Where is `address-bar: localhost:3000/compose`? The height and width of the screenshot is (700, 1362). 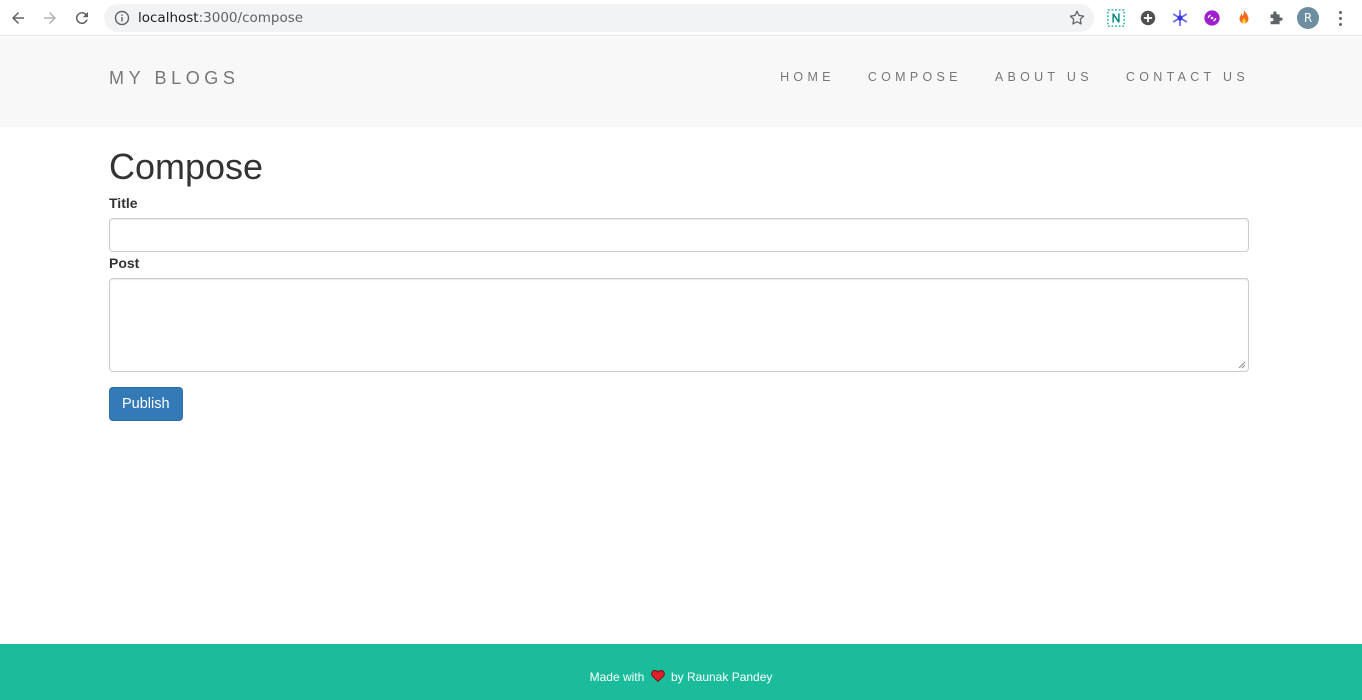
address-bar: localhost:3000/compose is located at coordinates (599, 18).